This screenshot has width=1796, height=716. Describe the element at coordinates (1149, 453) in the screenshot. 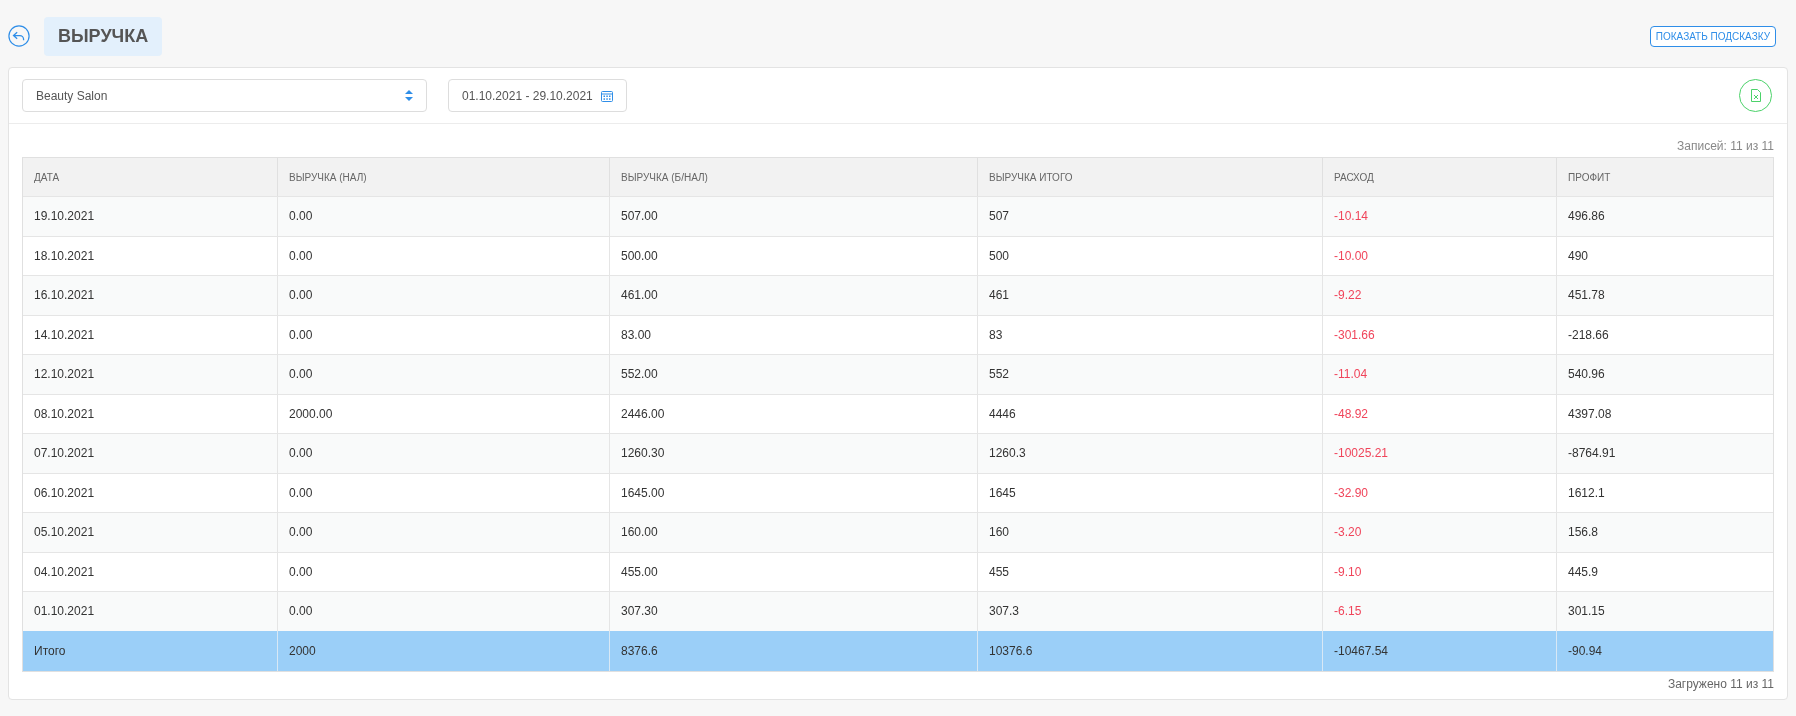

I see `table-cell: 1260.3` at that location.